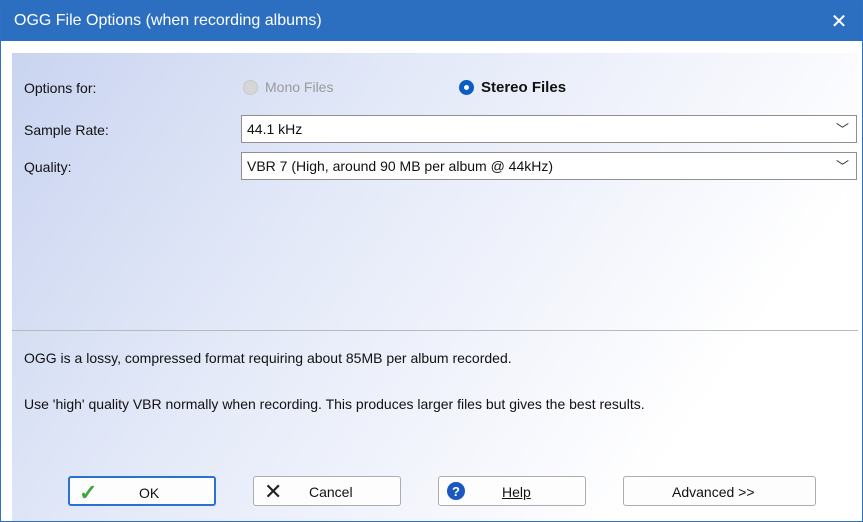 This screenshot has height=522, width=863. I want to click on stereo-files-label: Stereo Files, so click(524, 87).